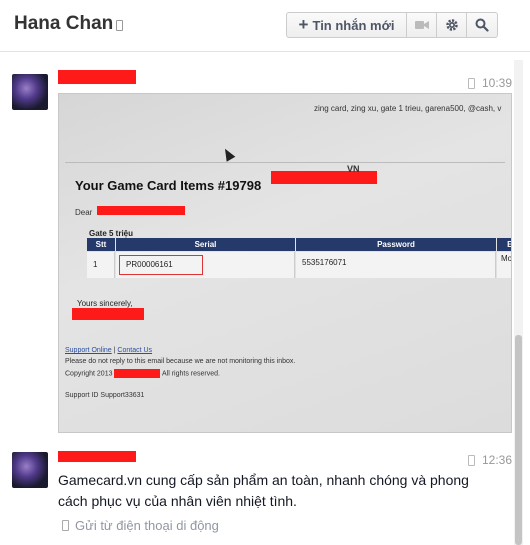  I want to click on timestamp-text: 10:39, so click(496, 83).